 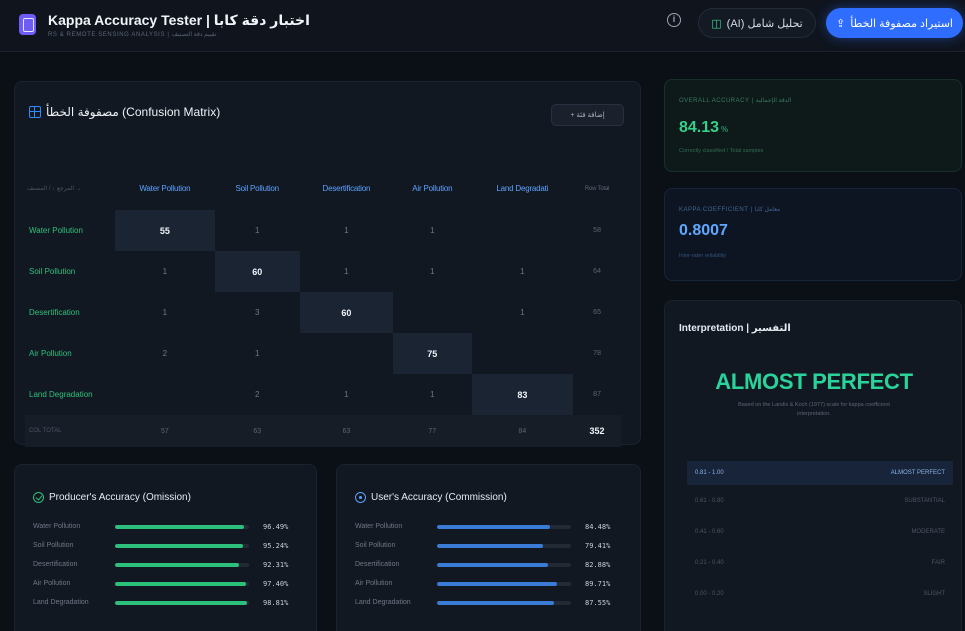 What do you see at coordinates (346, 188) in the screenshot?
I see `column-header: Desertification` at bounding box center [346, 188].